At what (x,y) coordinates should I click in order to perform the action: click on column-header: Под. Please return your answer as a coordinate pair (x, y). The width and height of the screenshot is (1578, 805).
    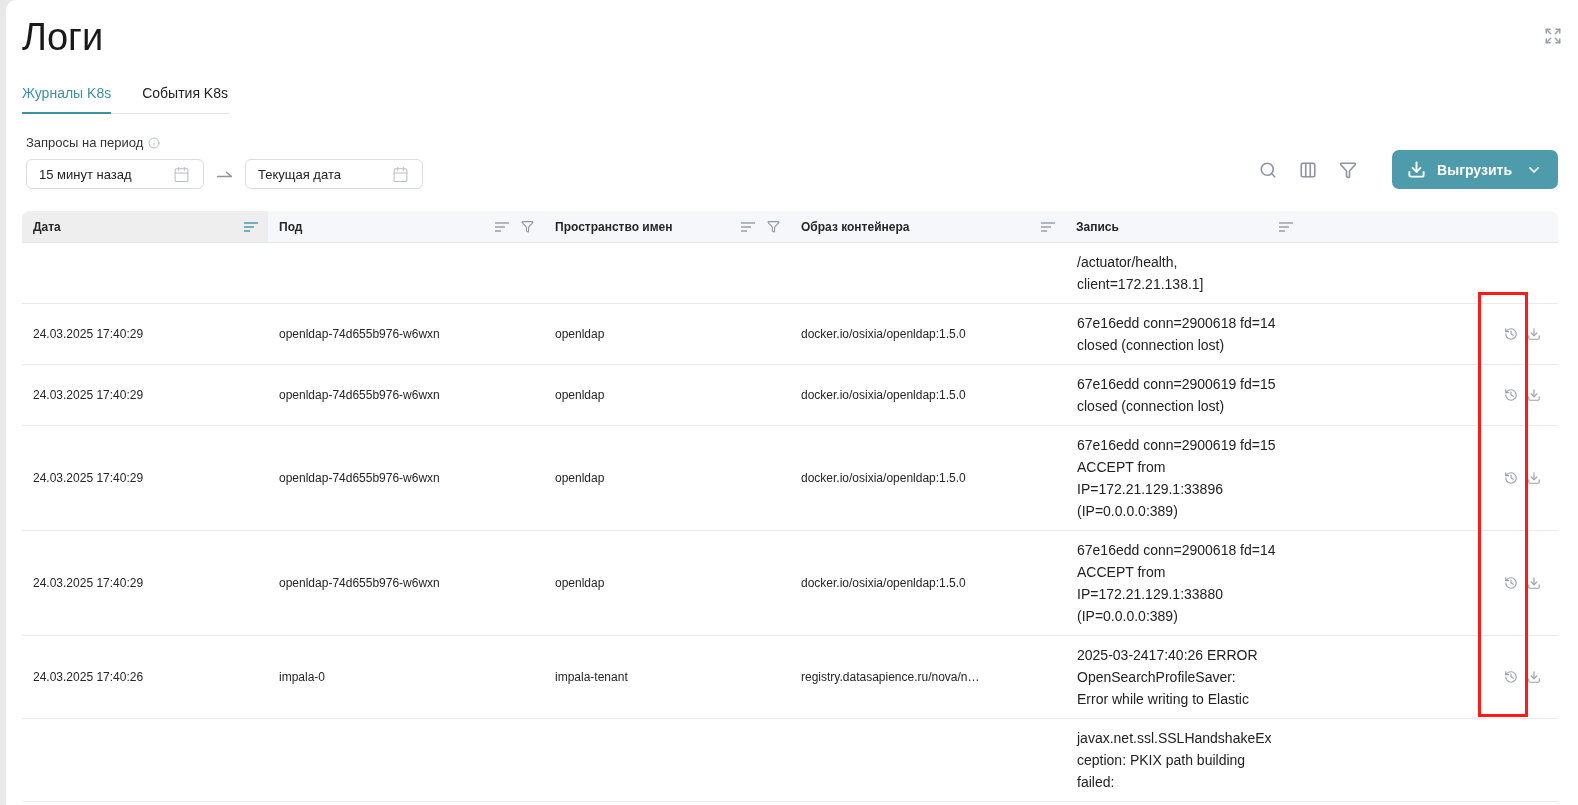
    Looking at the image, I should click on (406, 226).